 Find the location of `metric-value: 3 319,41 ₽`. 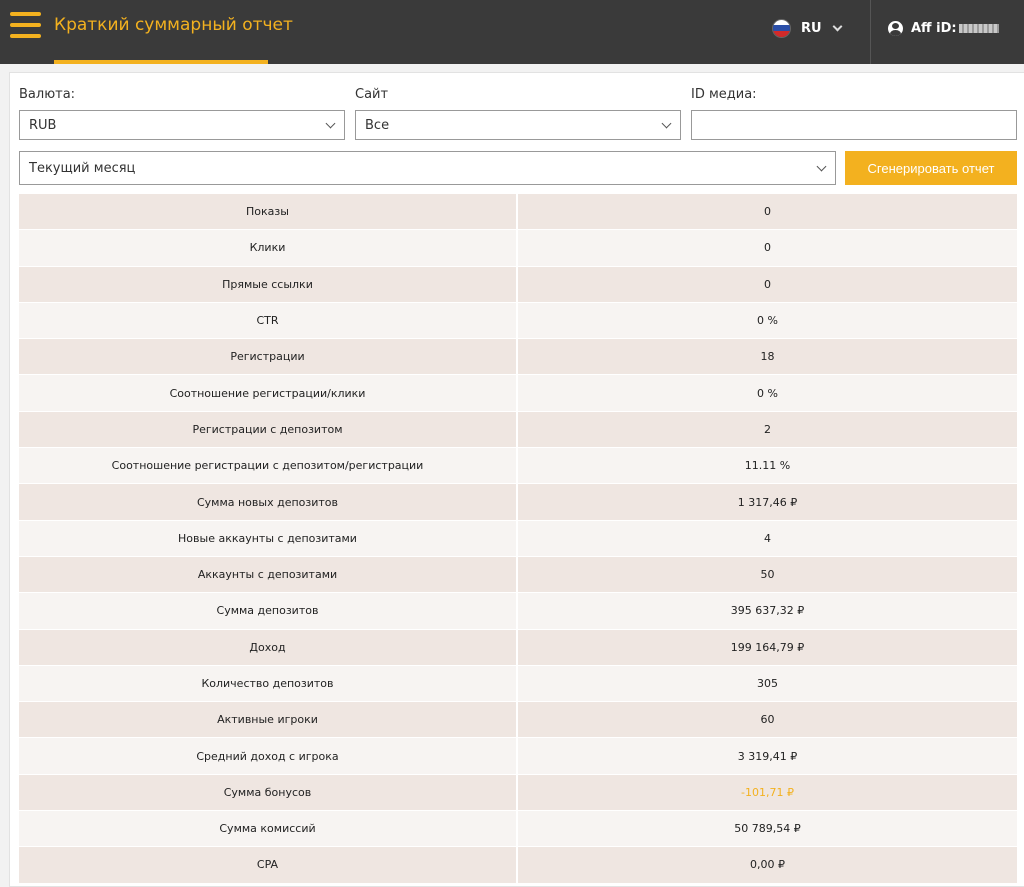

metric-value: 3 319,41 ₽ is located at coordinates (767, 756).